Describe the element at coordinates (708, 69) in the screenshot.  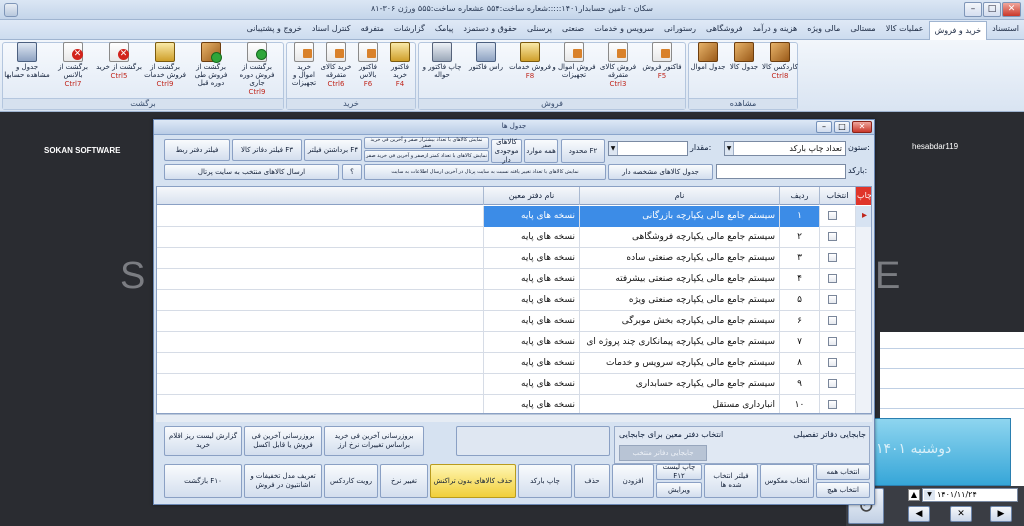
I see `ribbon-button: جدول اموال` at that location.